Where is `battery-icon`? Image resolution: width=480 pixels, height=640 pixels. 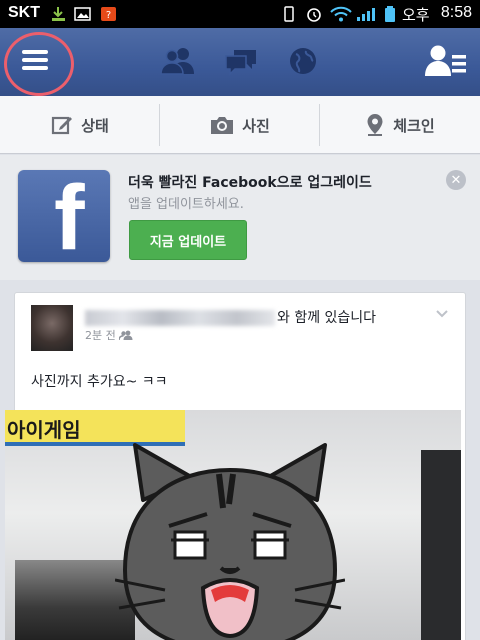
battery-icon is located at coordinates (390, 14).